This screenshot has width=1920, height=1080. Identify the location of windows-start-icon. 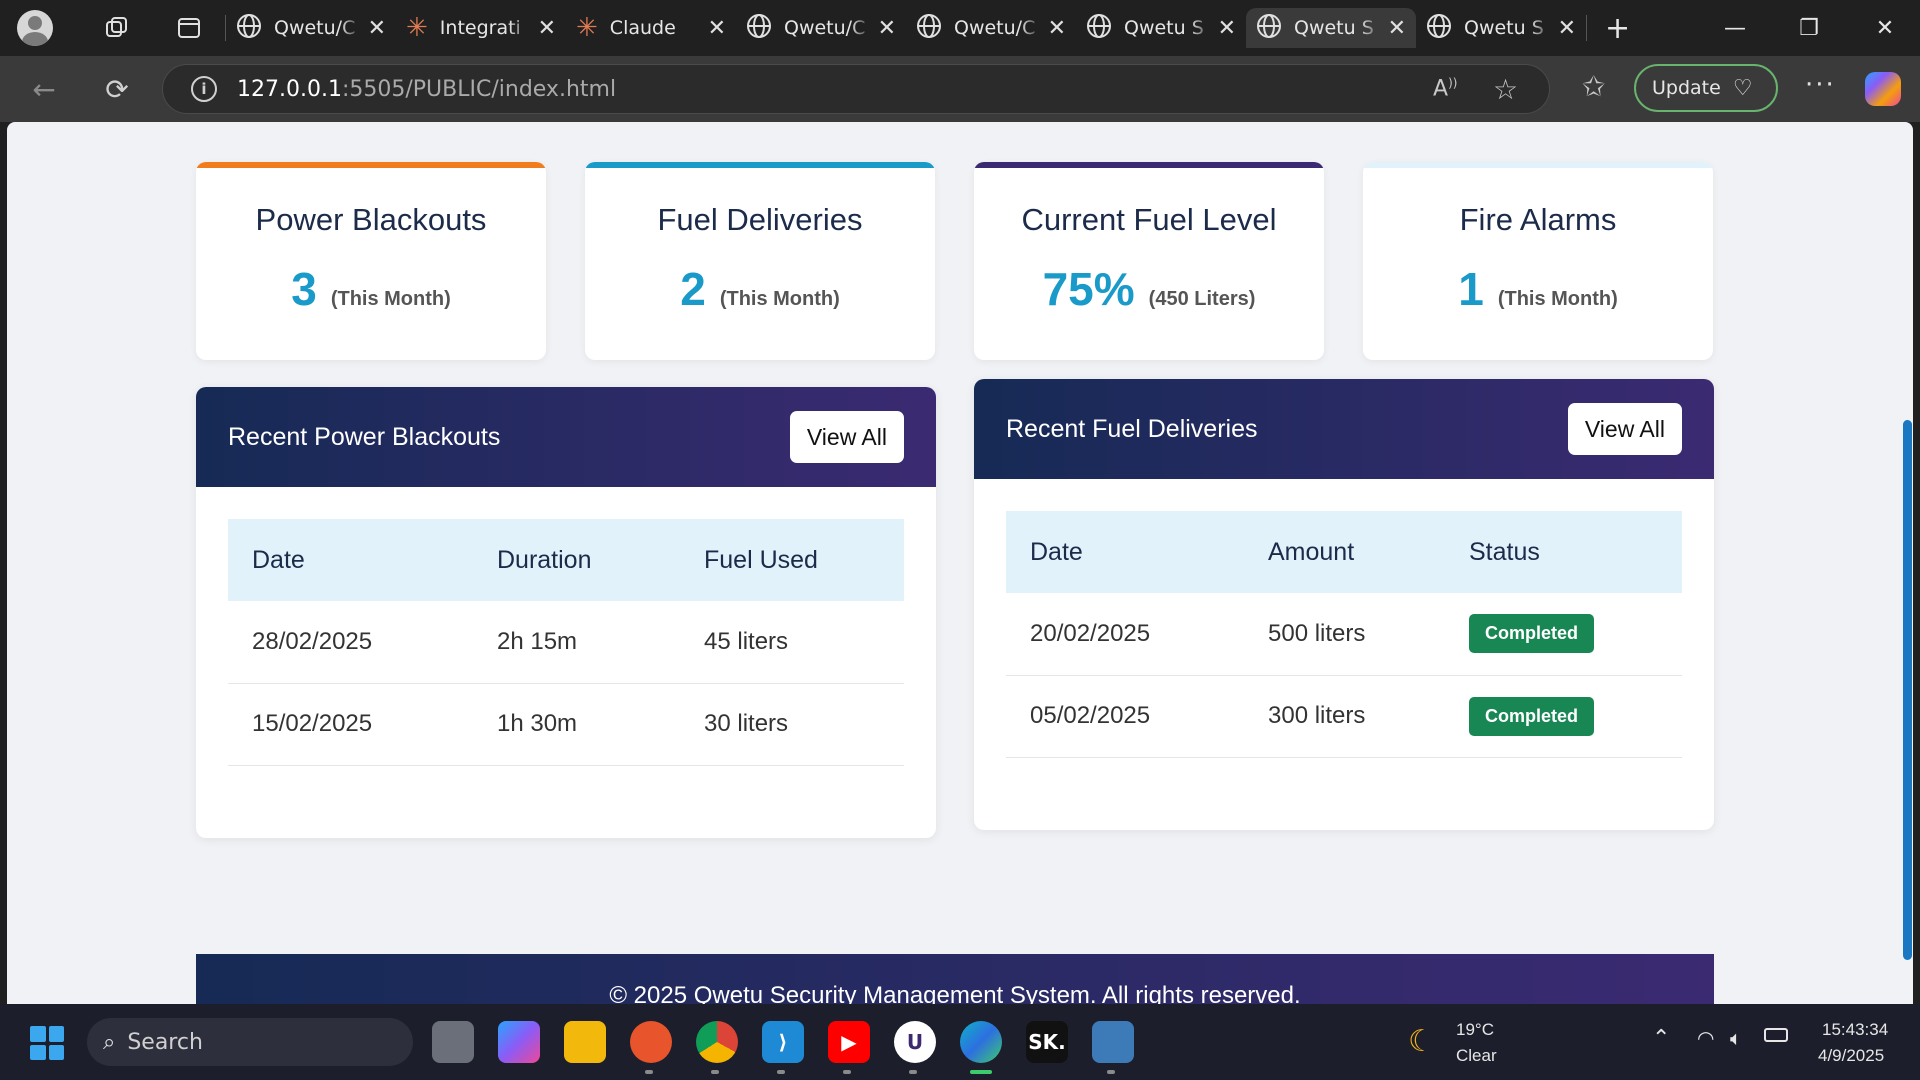
(47, 1043).